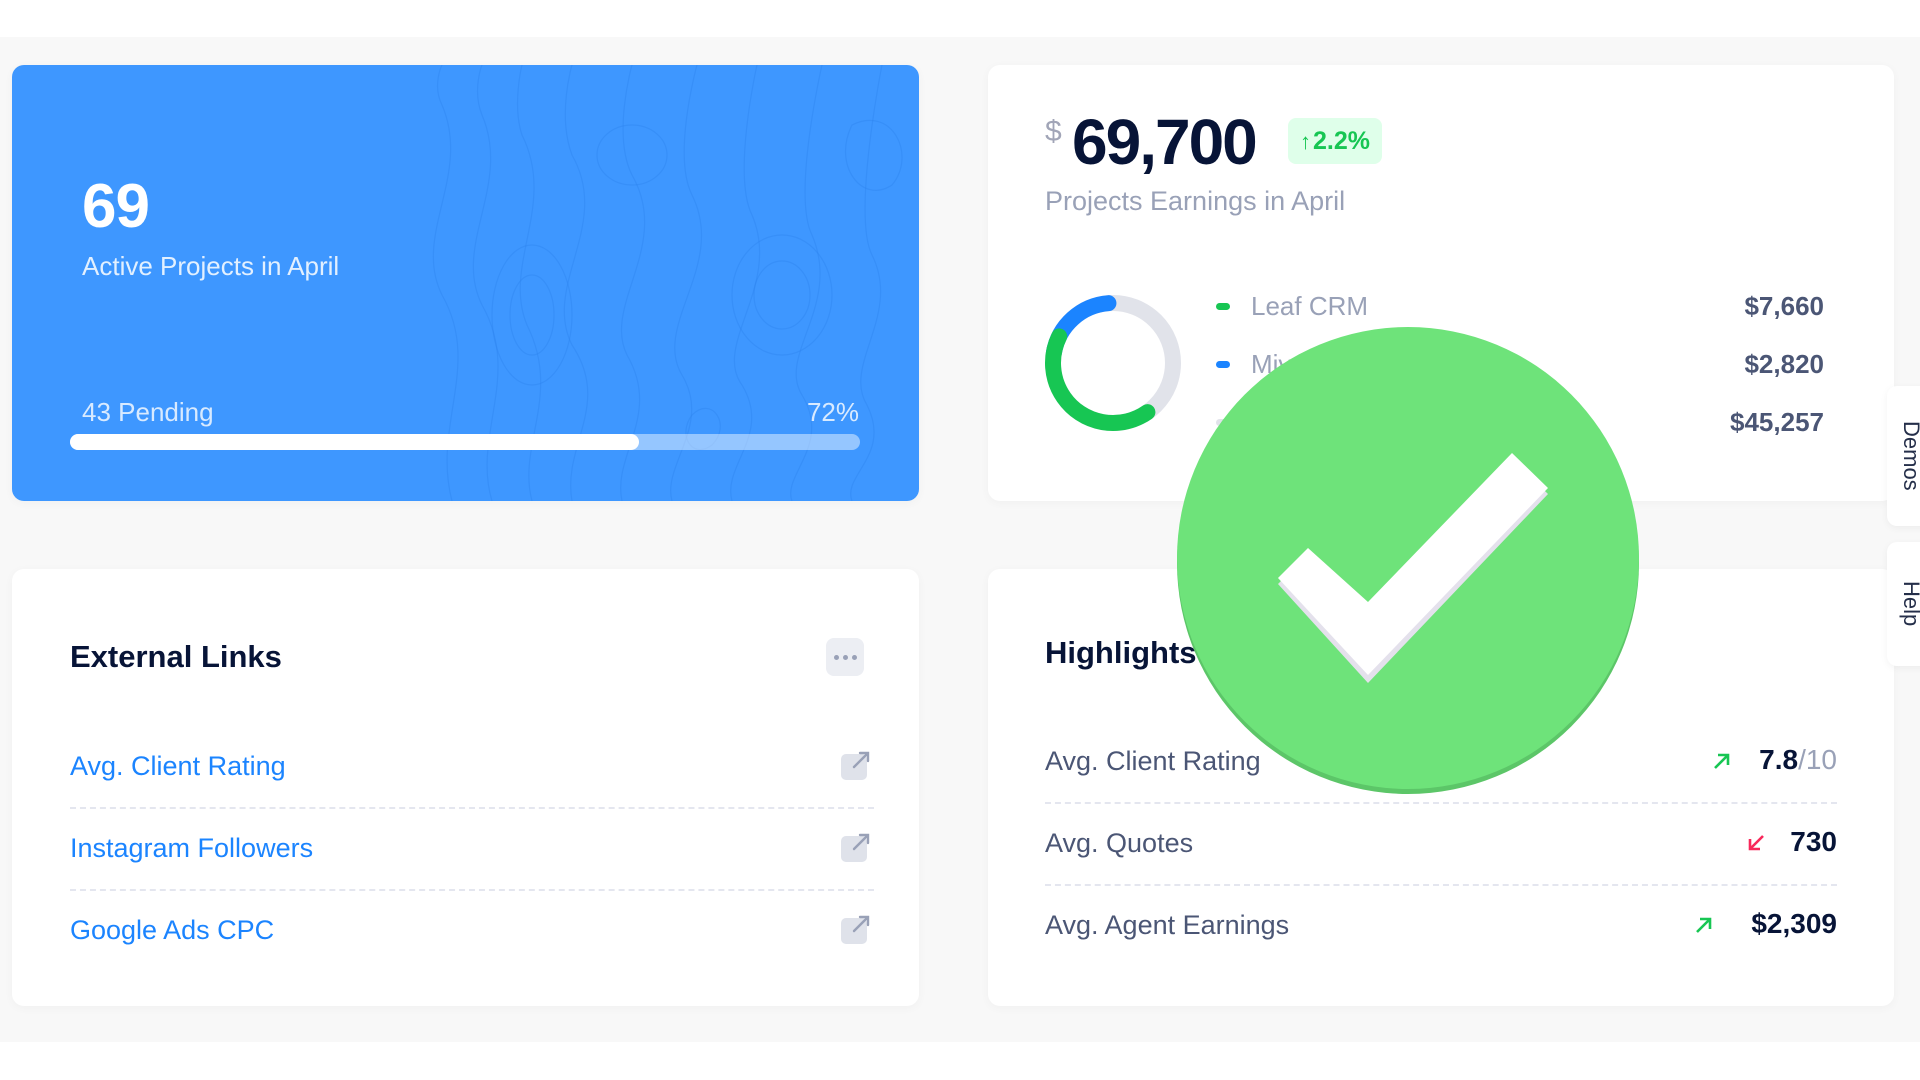 The height and width of the screenshot is (1080, 1920). What do you see at coordinates (116, 206) in the screenshot?
I see `active-projects-count: 69` at bounding box center [116, 206].